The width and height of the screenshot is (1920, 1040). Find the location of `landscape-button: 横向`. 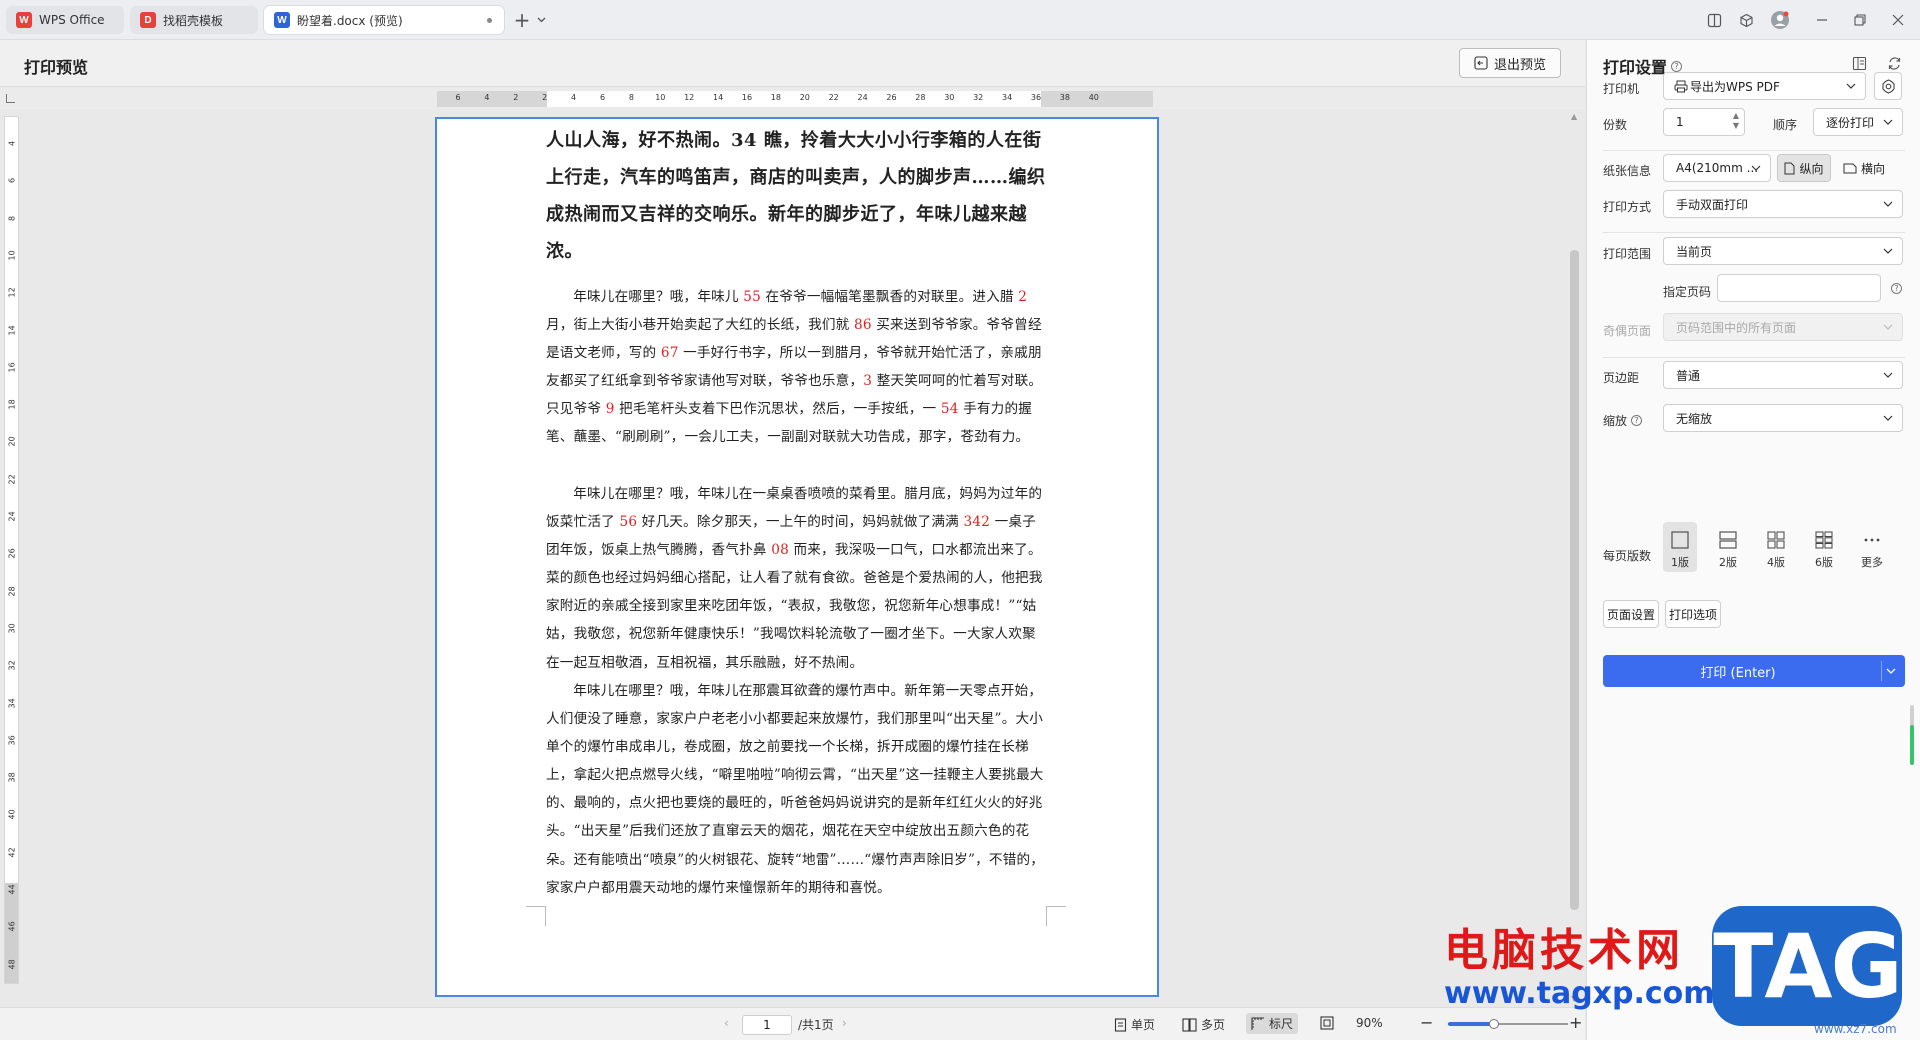

landscape-button: 横向 is located at coordinates (1864, 168).